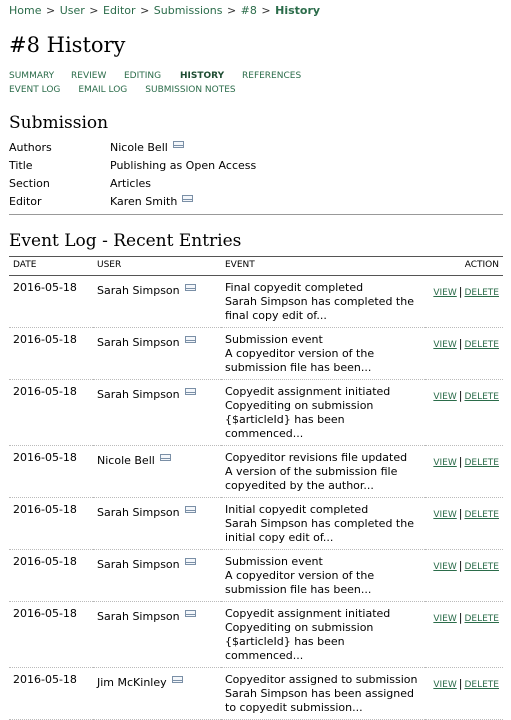 The height and width of the screenshot is (720, 511). I want to click on table-header-row: DATE USER EVENT ACTION, so click(256, 266).